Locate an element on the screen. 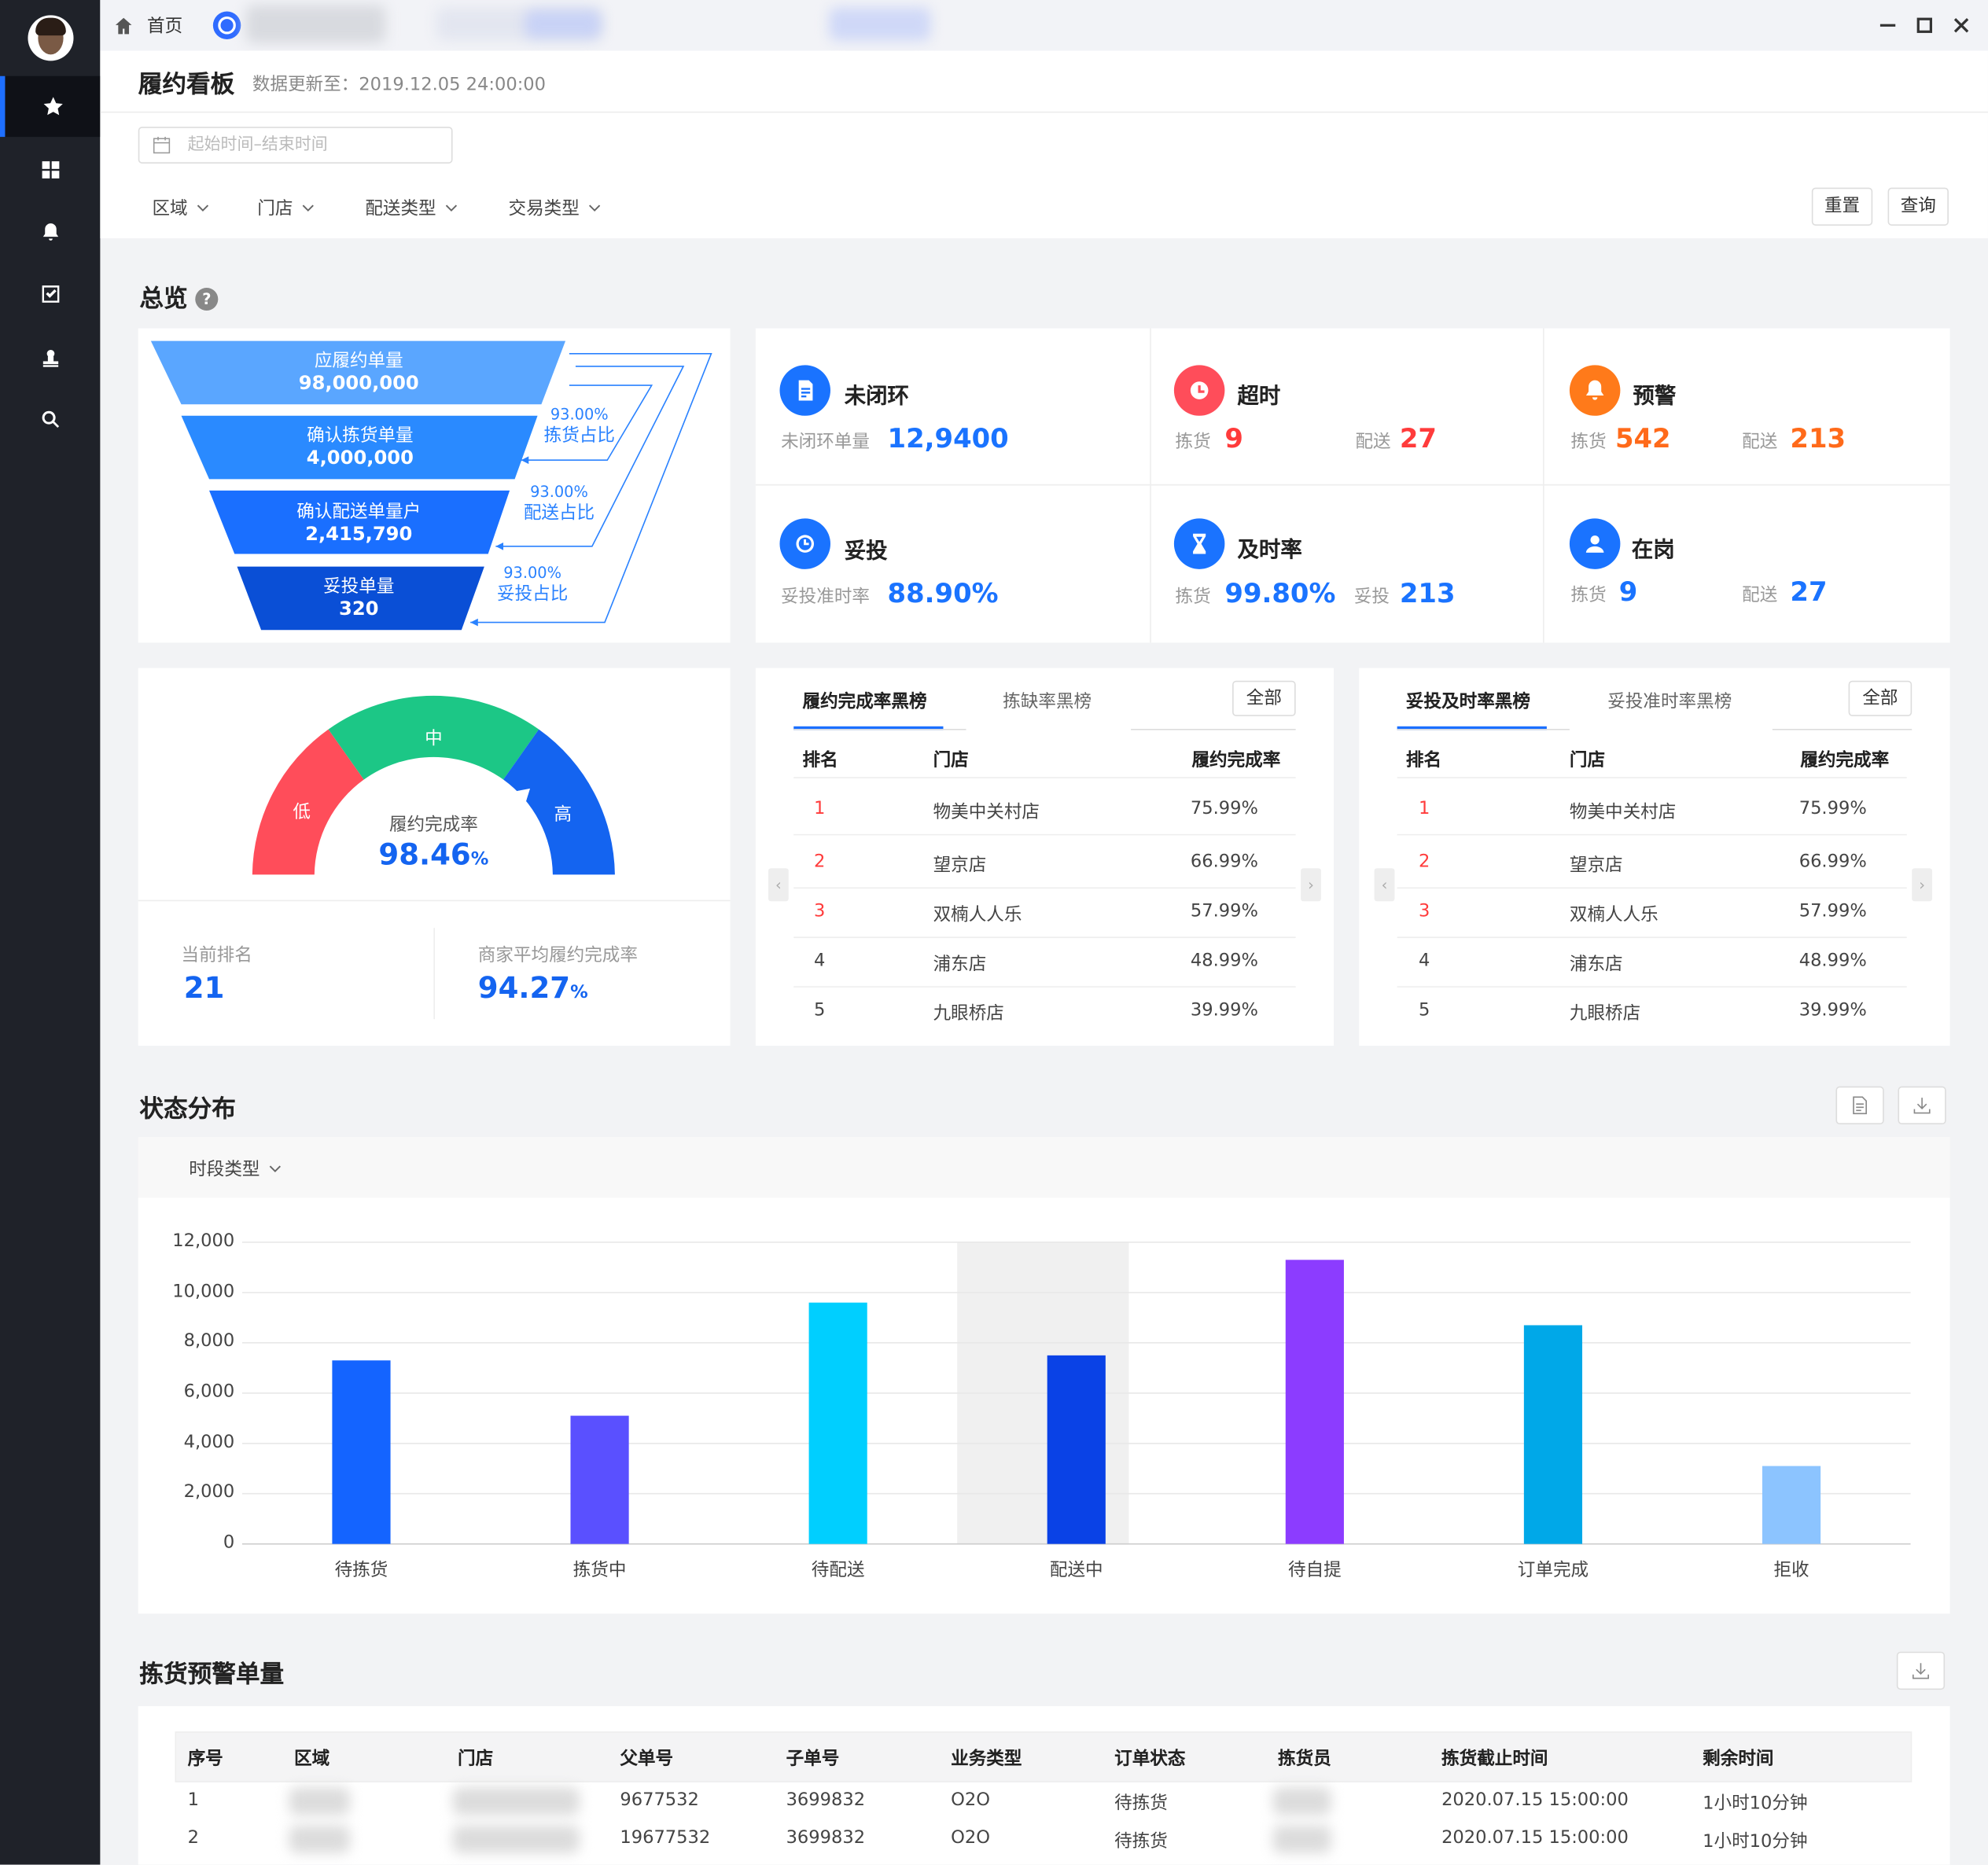 Image resolution: width=1988 pixels, height=1865 pixels. x-tick-label: 拣货中 is located at coordinates (599, 1570).